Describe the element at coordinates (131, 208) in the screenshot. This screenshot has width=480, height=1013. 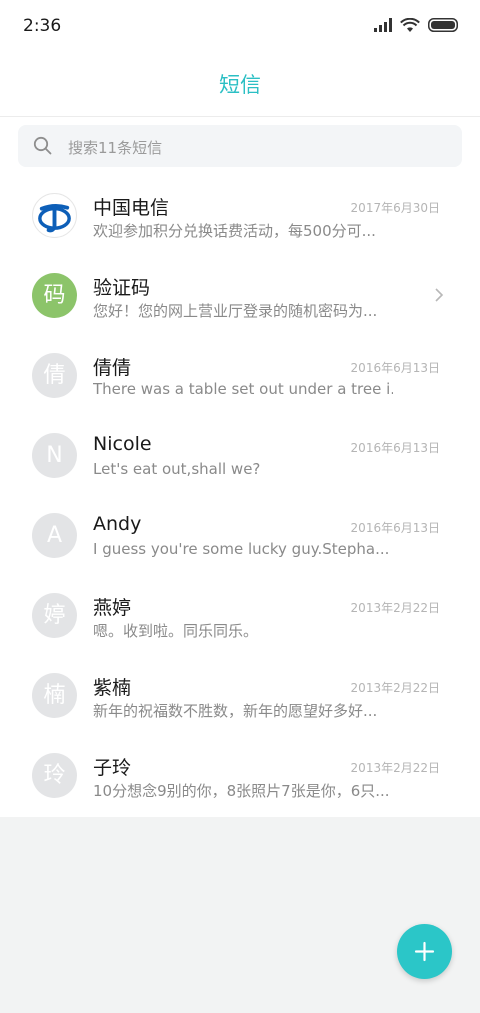
I see `contact-name: 中国电信` at that location.